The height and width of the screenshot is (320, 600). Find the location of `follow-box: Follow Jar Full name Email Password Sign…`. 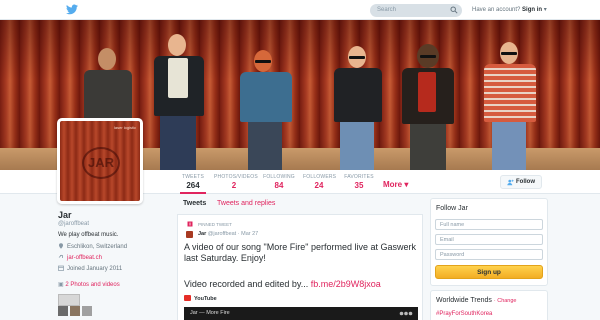

follow-box: Follow Jar Full name Email Password Sign… is located at coordinates (489, 242).